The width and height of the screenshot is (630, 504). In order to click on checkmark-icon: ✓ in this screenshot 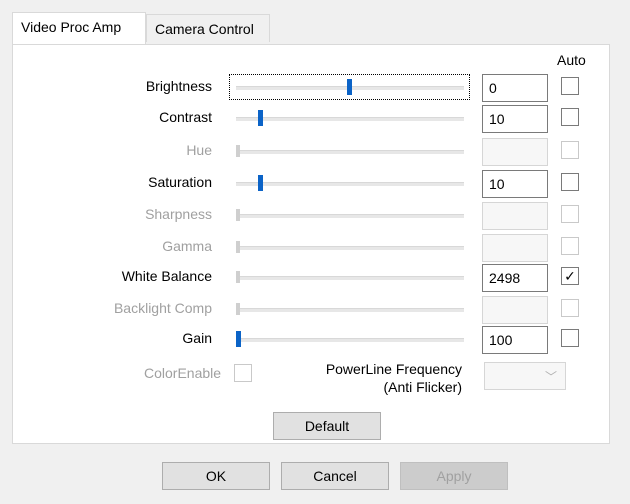, I will do `click(570, 276)`.